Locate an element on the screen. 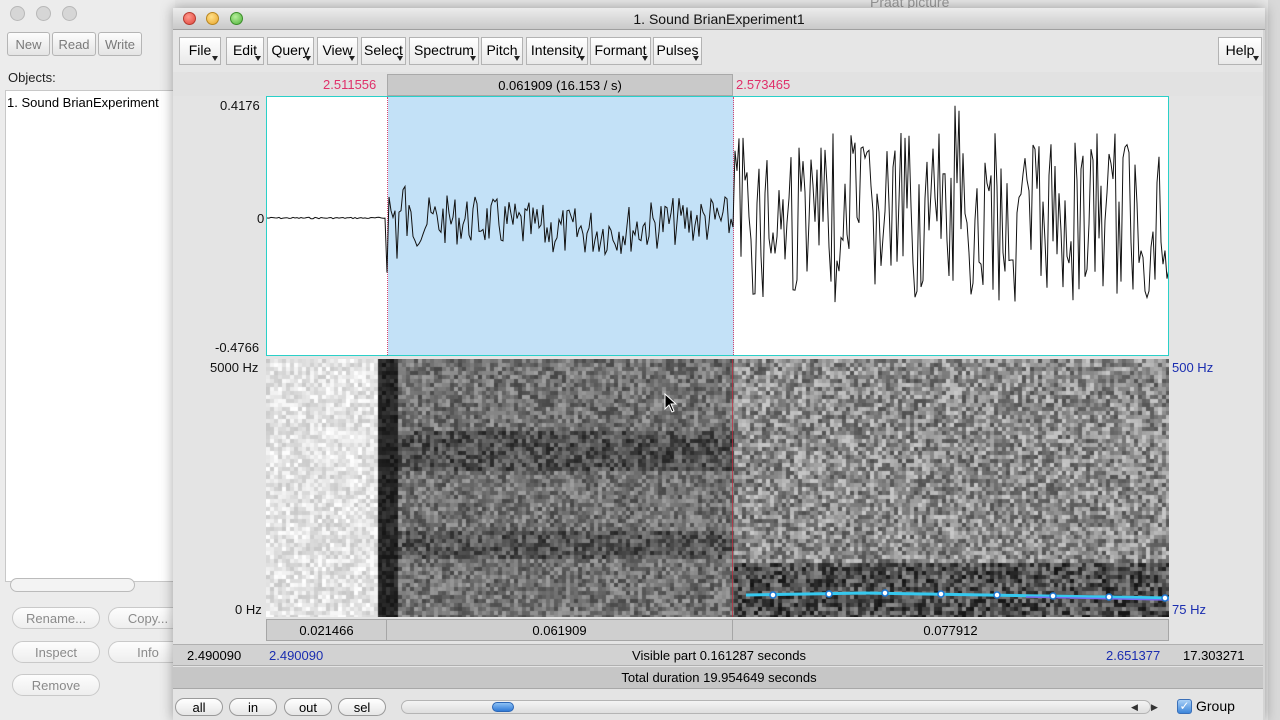 The width and height of the screenshot is (1280, 720). menu-file: File is located at coordinates (200, 51).